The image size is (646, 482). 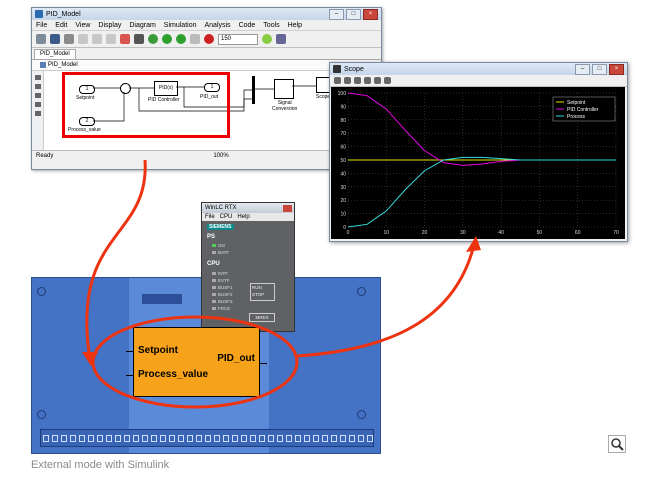 What do you see at coordinates (69, 39) in the screenshot?
I see `print-icon` at bounding box center [69, 39].